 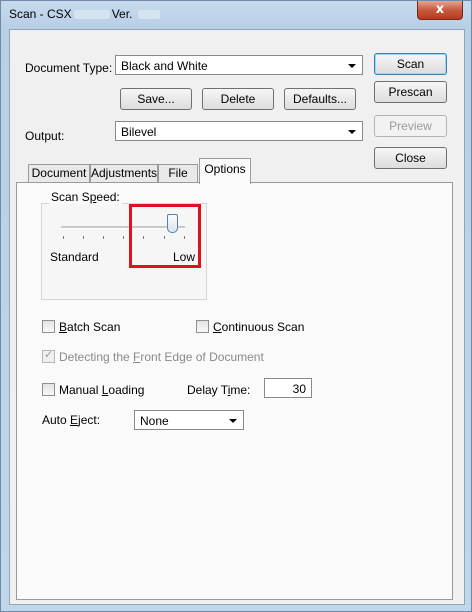 What do you see at coordinates (45, 136) in the screenshot?
I see `output-label: Output:` at bounding box center [45, 136].